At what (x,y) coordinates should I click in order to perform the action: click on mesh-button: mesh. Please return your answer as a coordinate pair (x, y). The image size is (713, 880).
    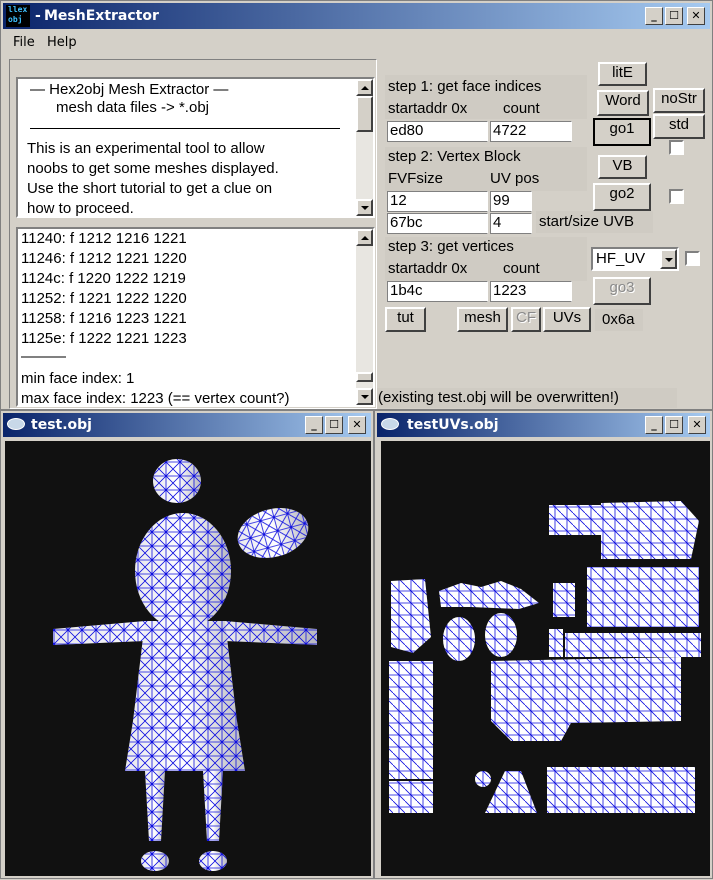
    Looking at the image, I should click on (482, 319).